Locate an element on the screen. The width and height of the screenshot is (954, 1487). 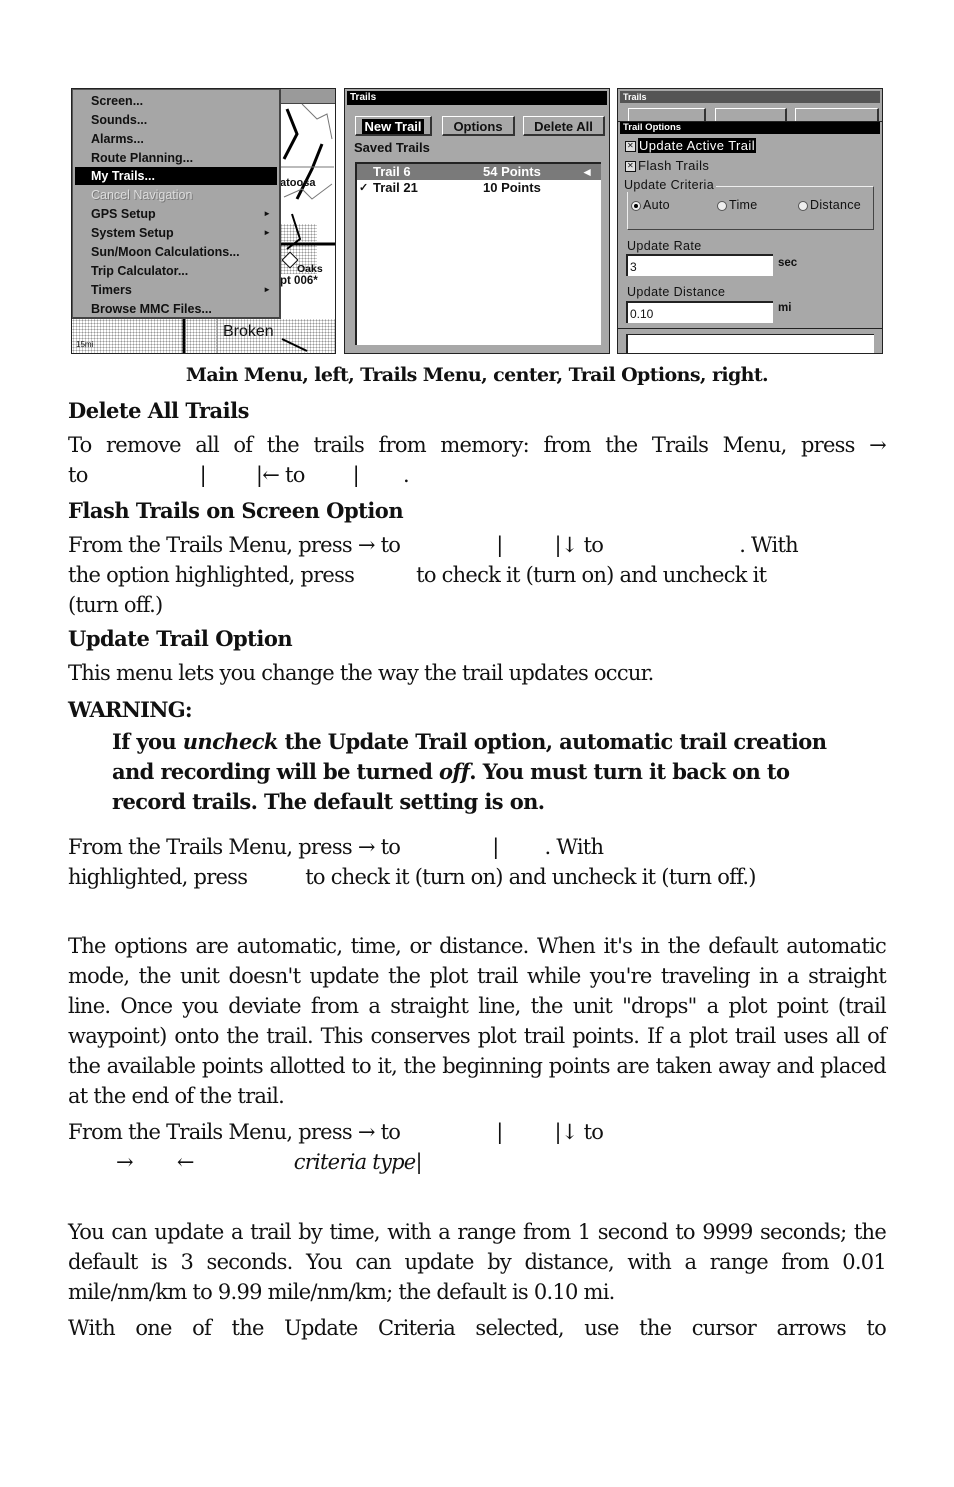
warning-label: WARNING: is located at coordinates (130, 709).